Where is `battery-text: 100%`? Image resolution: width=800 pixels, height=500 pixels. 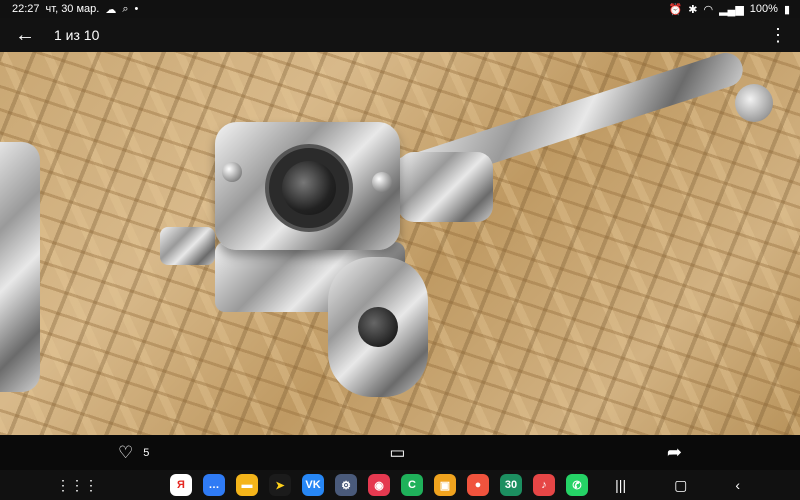
battery-text: 100% is located at coordinates (763, 9).